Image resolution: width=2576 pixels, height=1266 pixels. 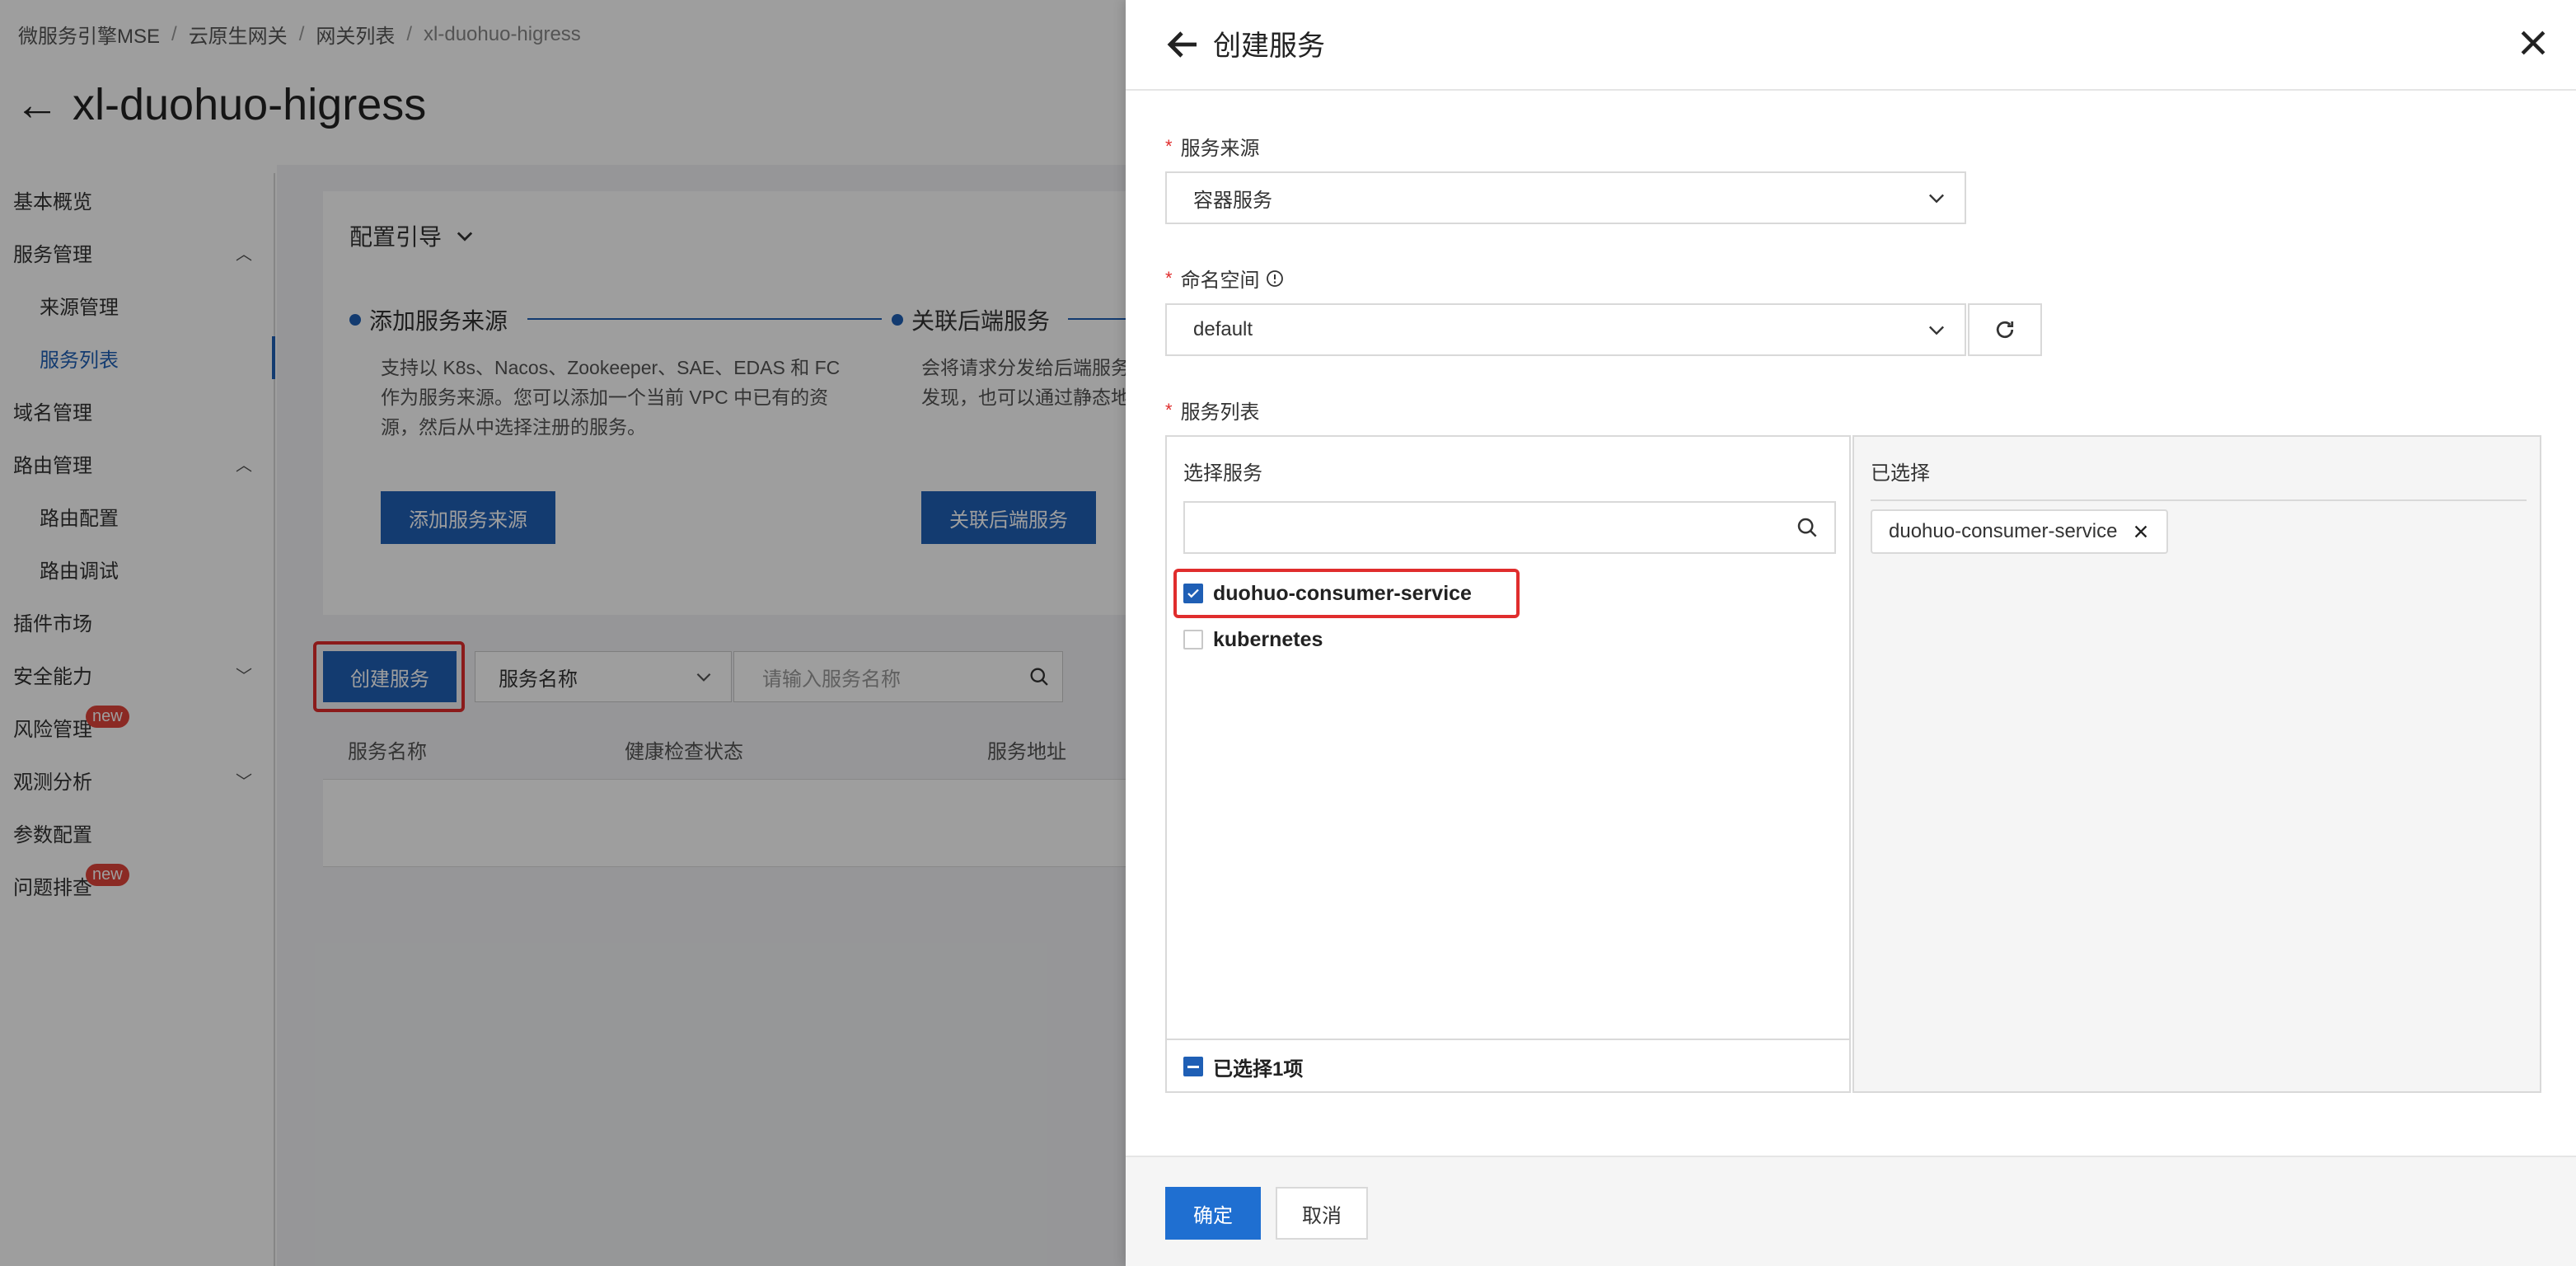 What do you see at coordinates (1900, 474) in the screenshot?
I see `panel-title: 已选择` at bounding box center [1900, 474].